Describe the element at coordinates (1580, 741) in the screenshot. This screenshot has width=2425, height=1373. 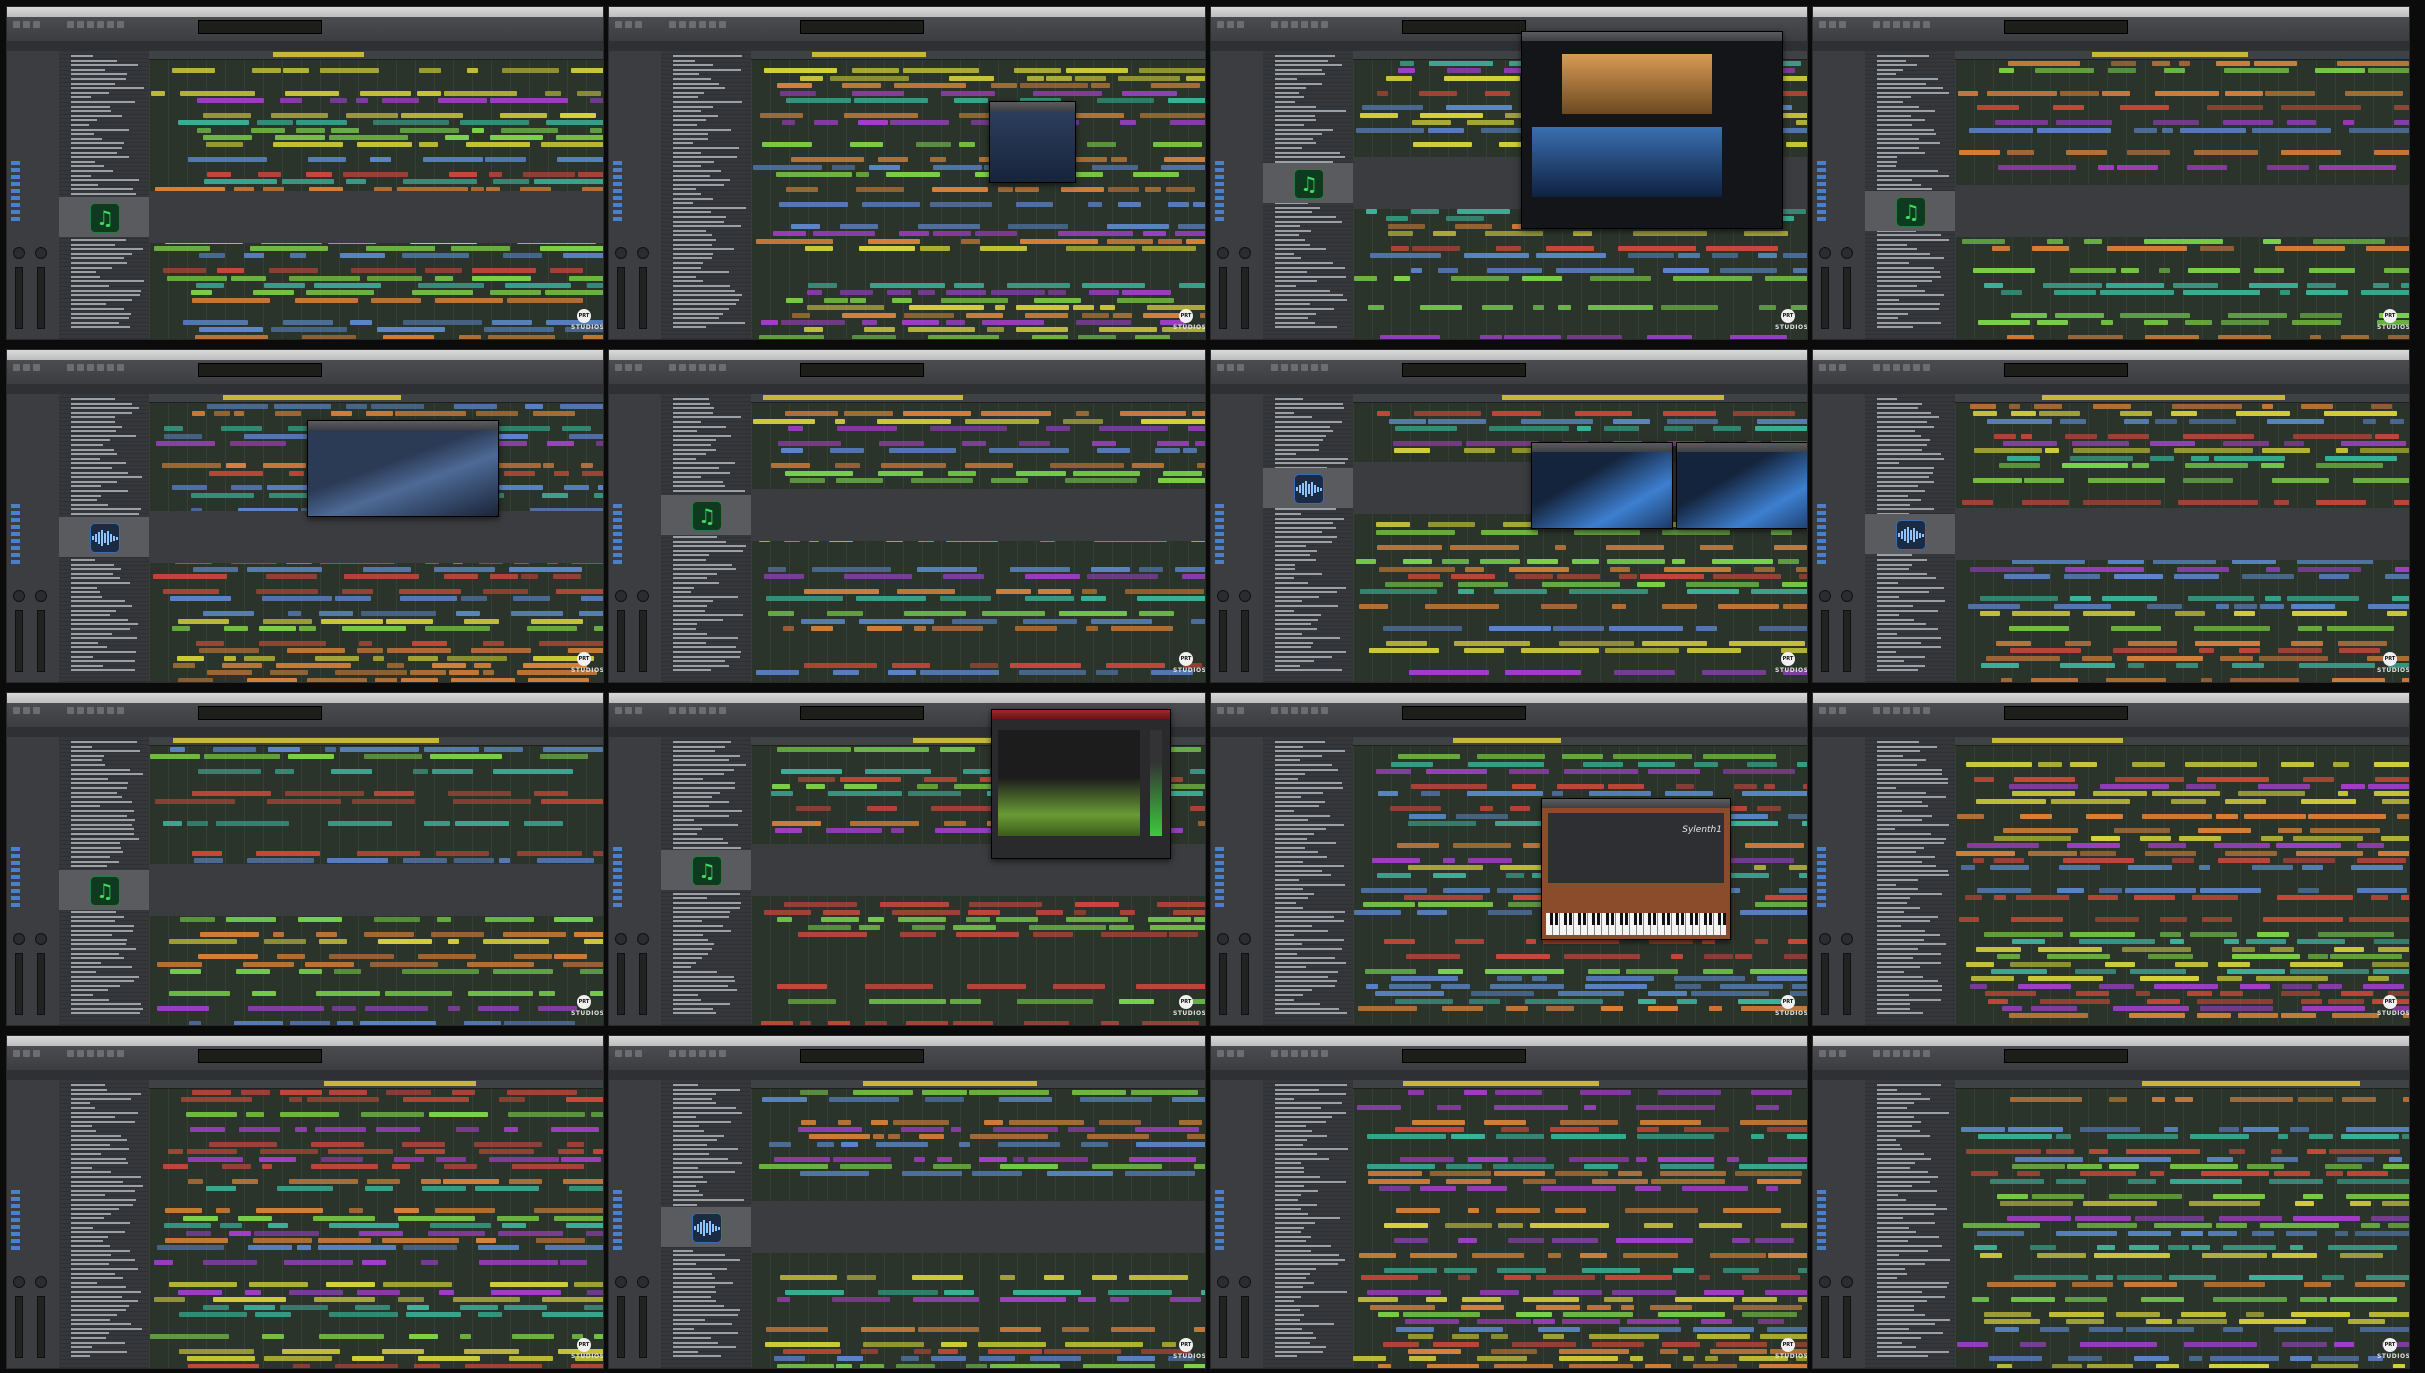
I see `bar-ruler` at that location.